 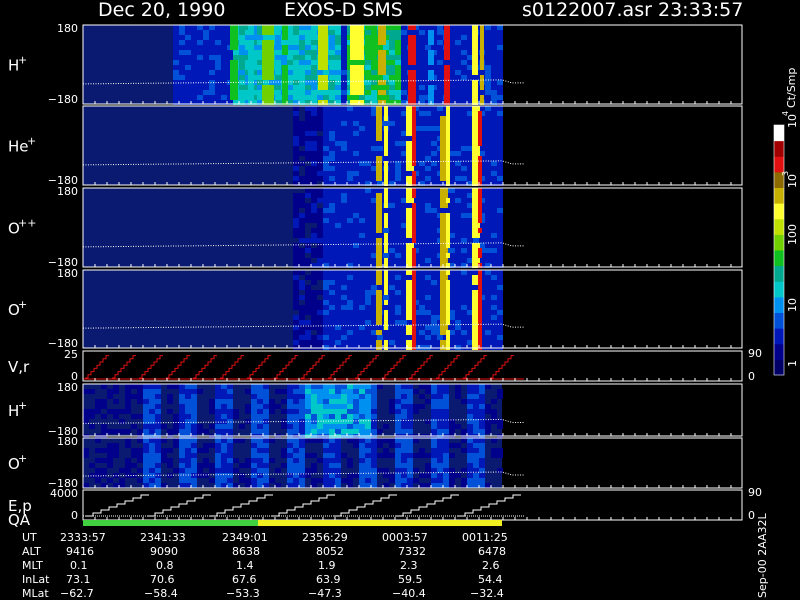 What do you see at coordinates (328, 579) in the screenshot?
I see `inlat-4: 63.9` at bounding box center [328, 579].